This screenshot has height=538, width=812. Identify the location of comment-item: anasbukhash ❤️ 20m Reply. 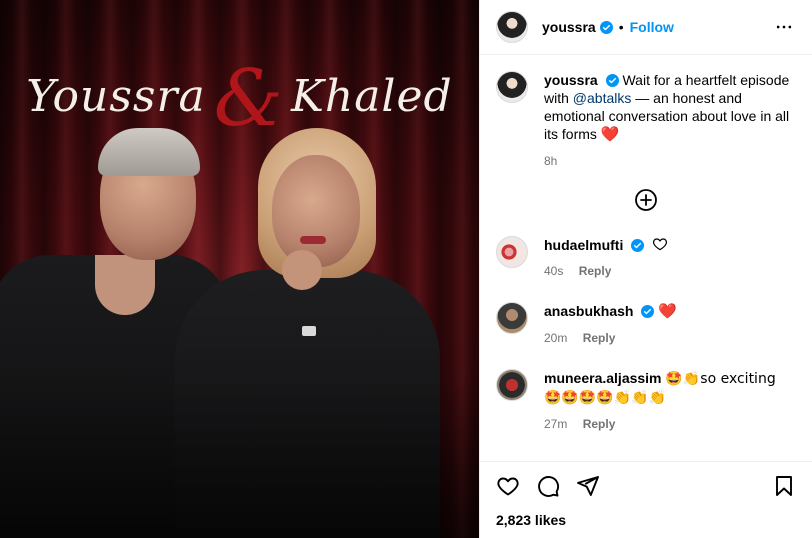
(646, 324).